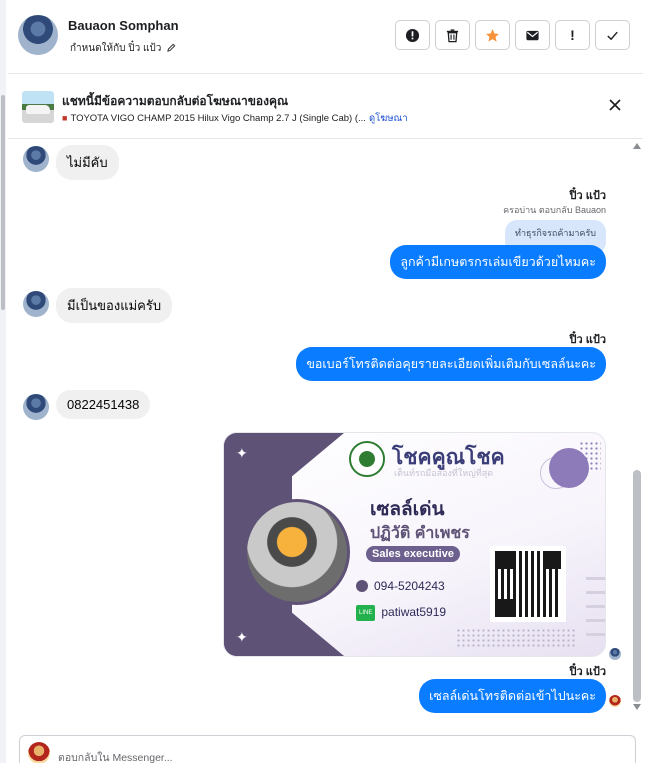 The image size is (647, 763). I want to click on qr-code, so click(528, 584).